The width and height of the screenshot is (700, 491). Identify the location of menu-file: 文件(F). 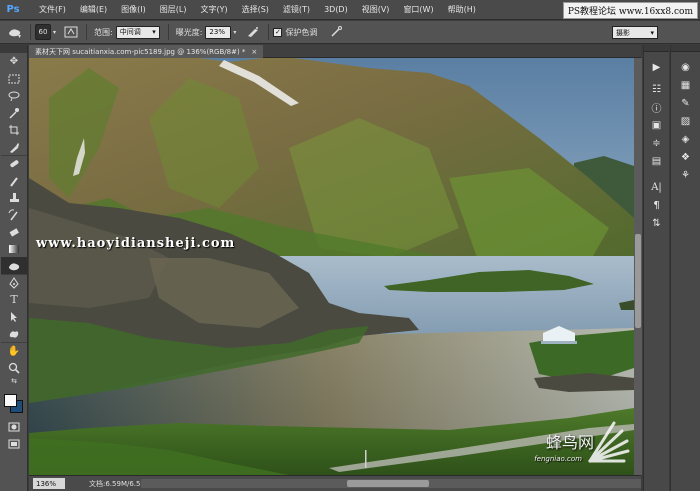
(52, 9).